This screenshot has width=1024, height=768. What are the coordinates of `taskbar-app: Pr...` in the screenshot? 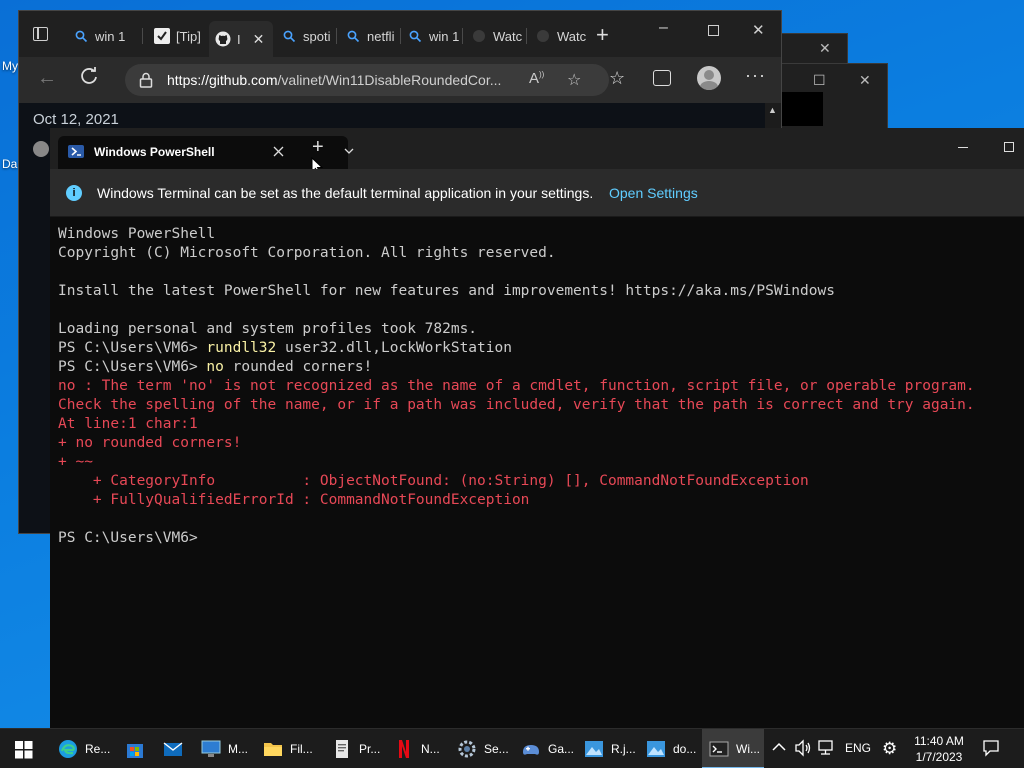 It's located at (353, 748).